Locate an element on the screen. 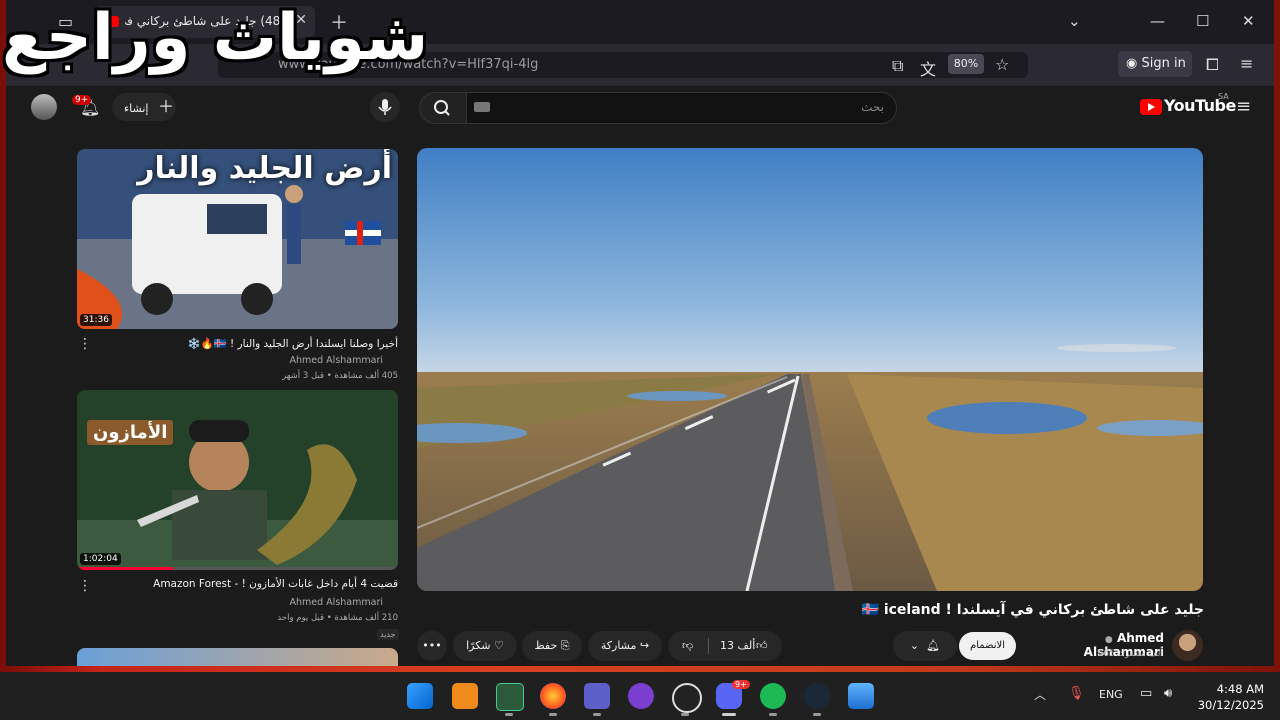 The width and height of the screenshot is (1280, 720). zoom-level: 80% is located at coordinates (966, 64).